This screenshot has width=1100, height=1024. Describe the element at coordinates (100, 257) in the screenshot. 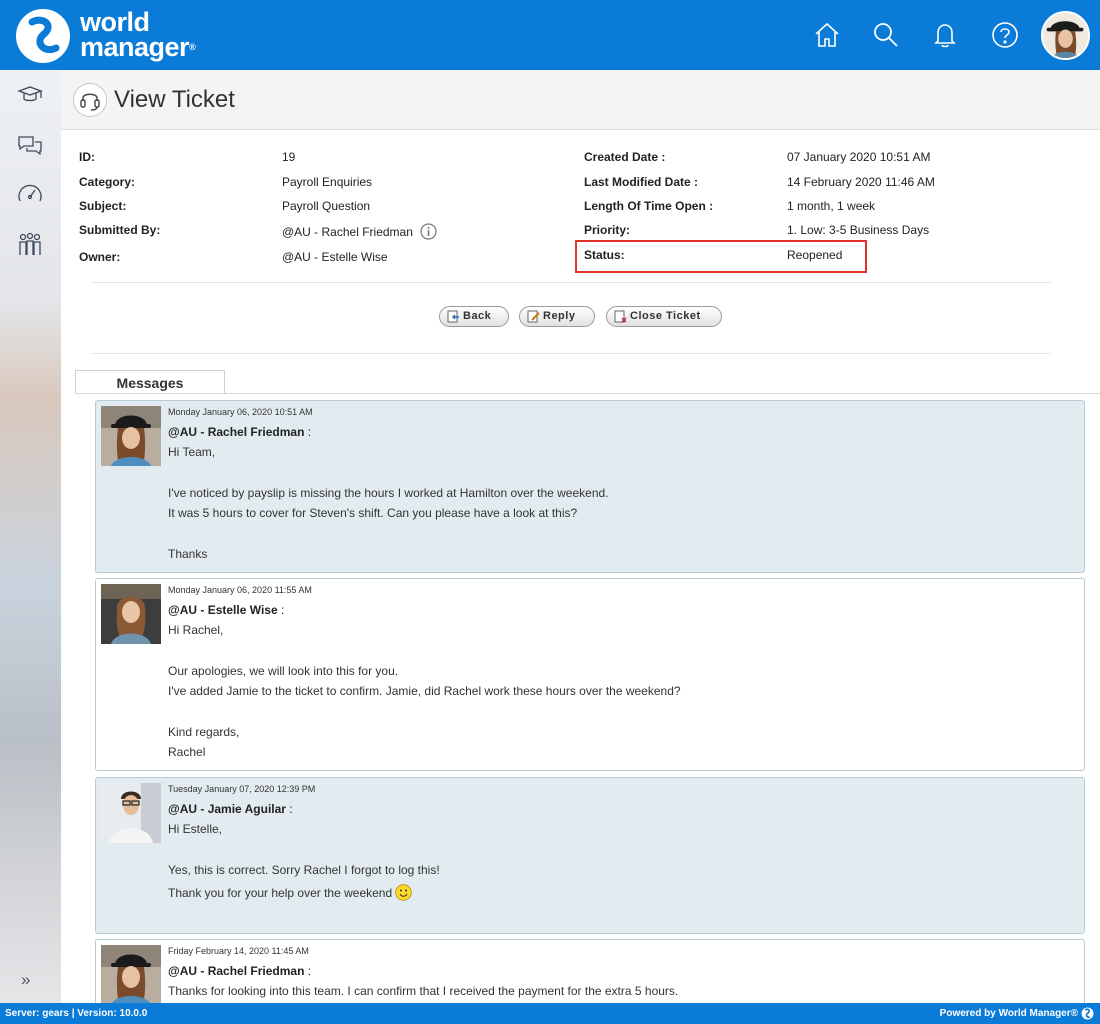

I see `owner-label: Owner:` at that location.